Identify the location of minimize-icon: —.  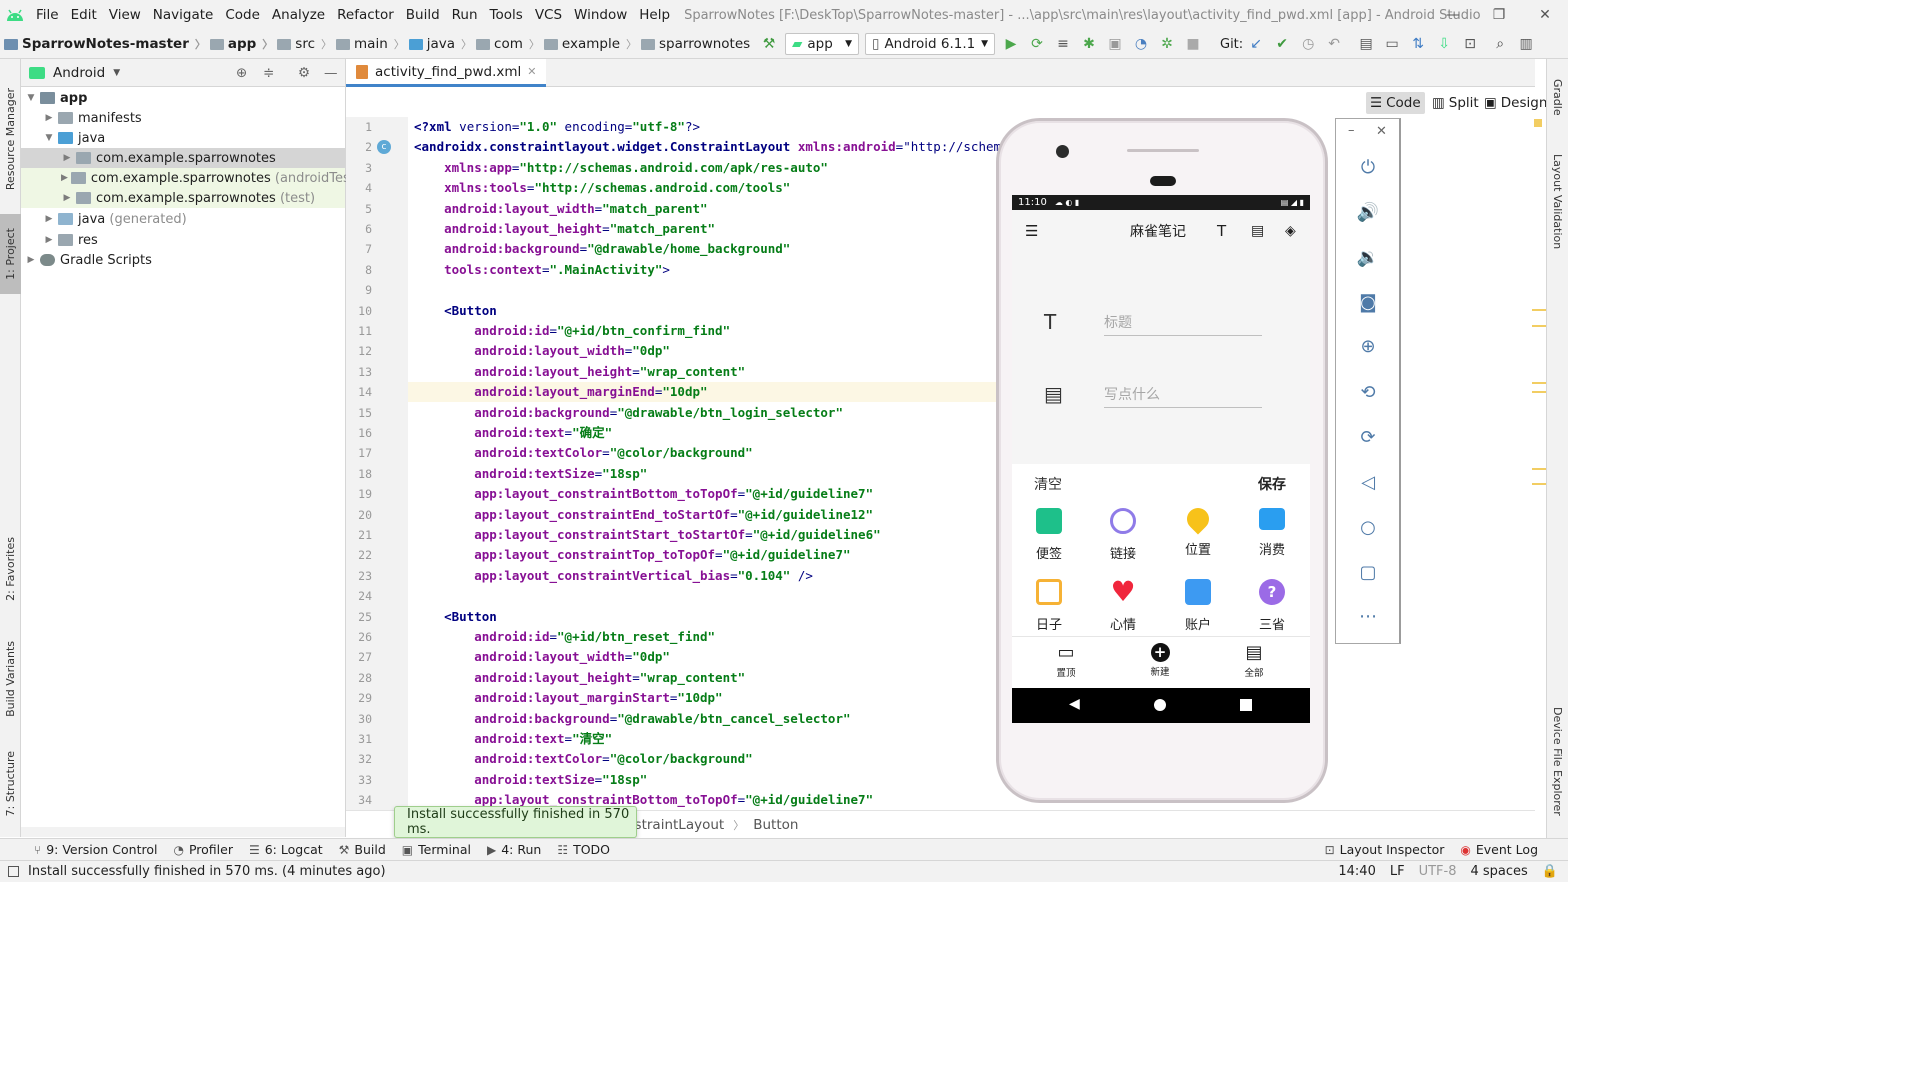
(1453, 15).